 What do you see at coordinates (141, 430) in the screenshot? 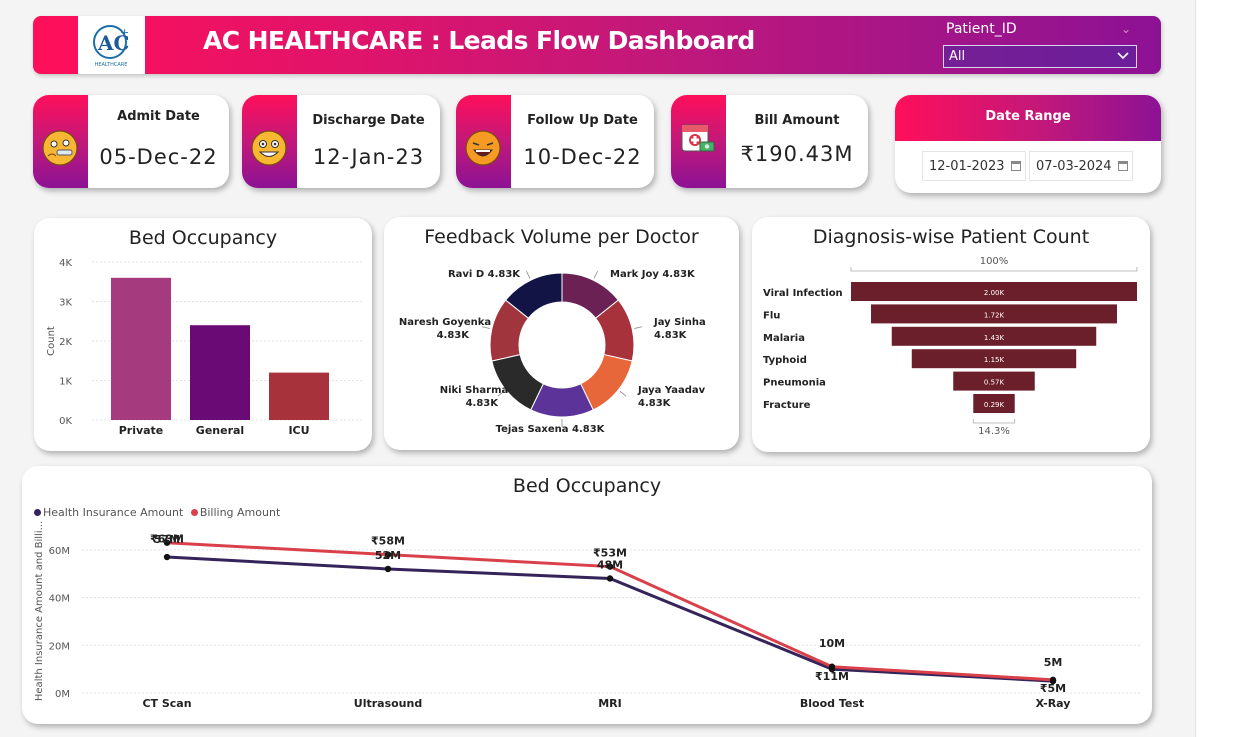
I see `x-tick-label: Private` at bounding box center [141, 430].